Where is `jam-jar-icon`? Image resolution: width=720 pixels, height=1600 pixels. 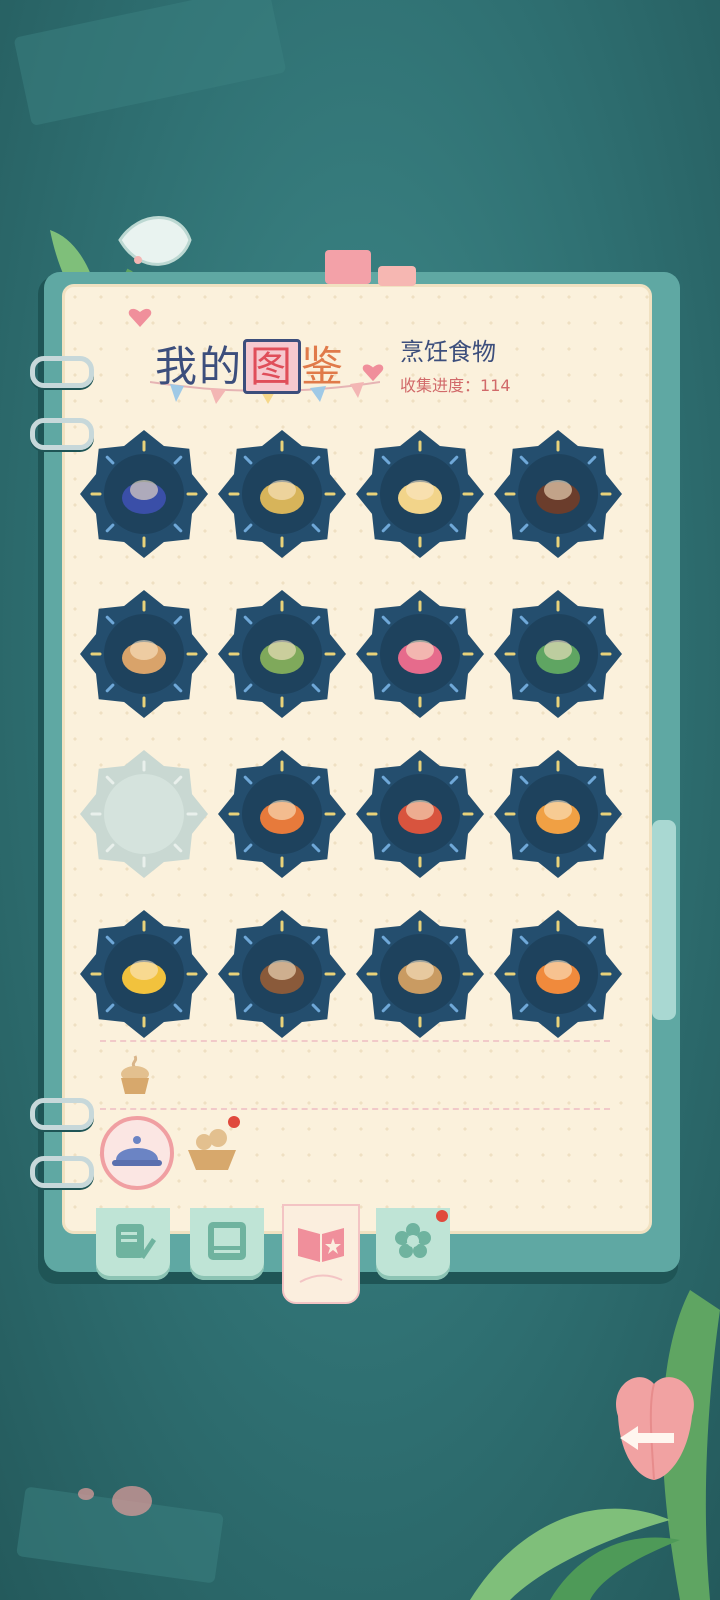 jam-jar-icon is located at coordinates (558, 974).